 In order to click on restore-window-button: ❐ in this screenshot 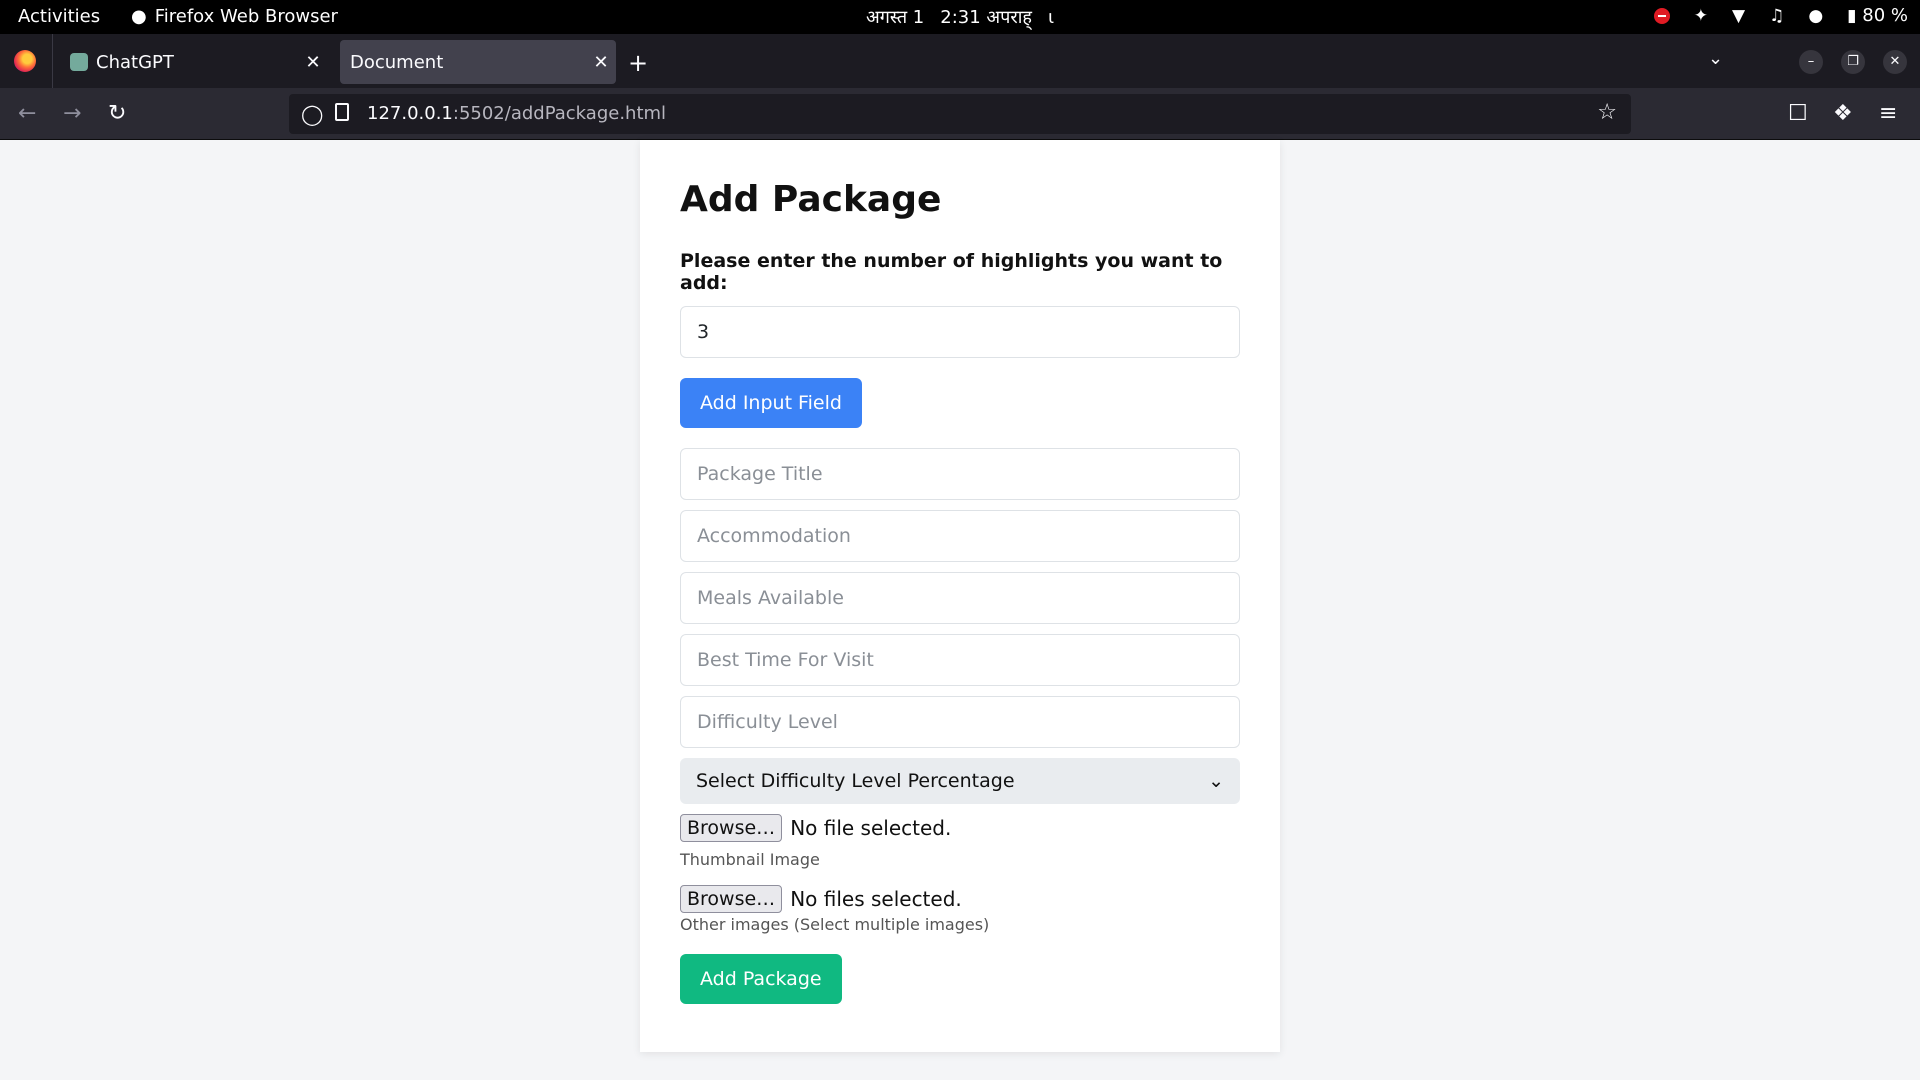, I will do `click(1853, 62)`.